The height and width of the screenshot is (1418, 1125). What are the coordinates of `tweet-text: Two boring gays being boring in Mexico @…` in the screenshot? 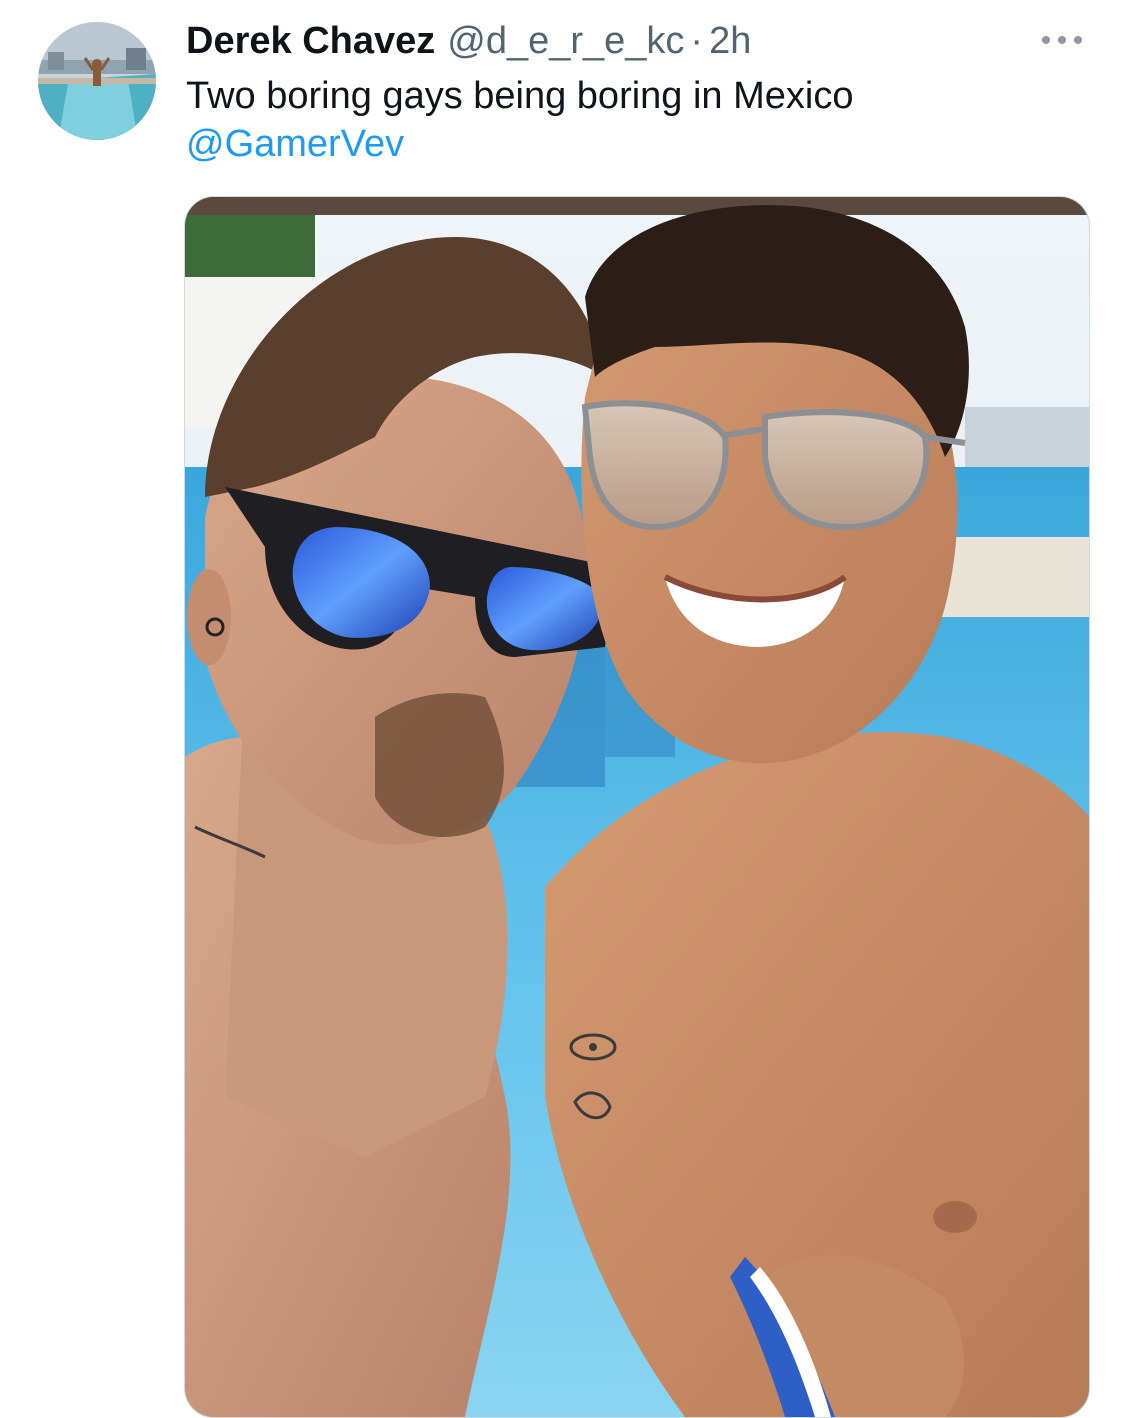 It's located at (636, 120).